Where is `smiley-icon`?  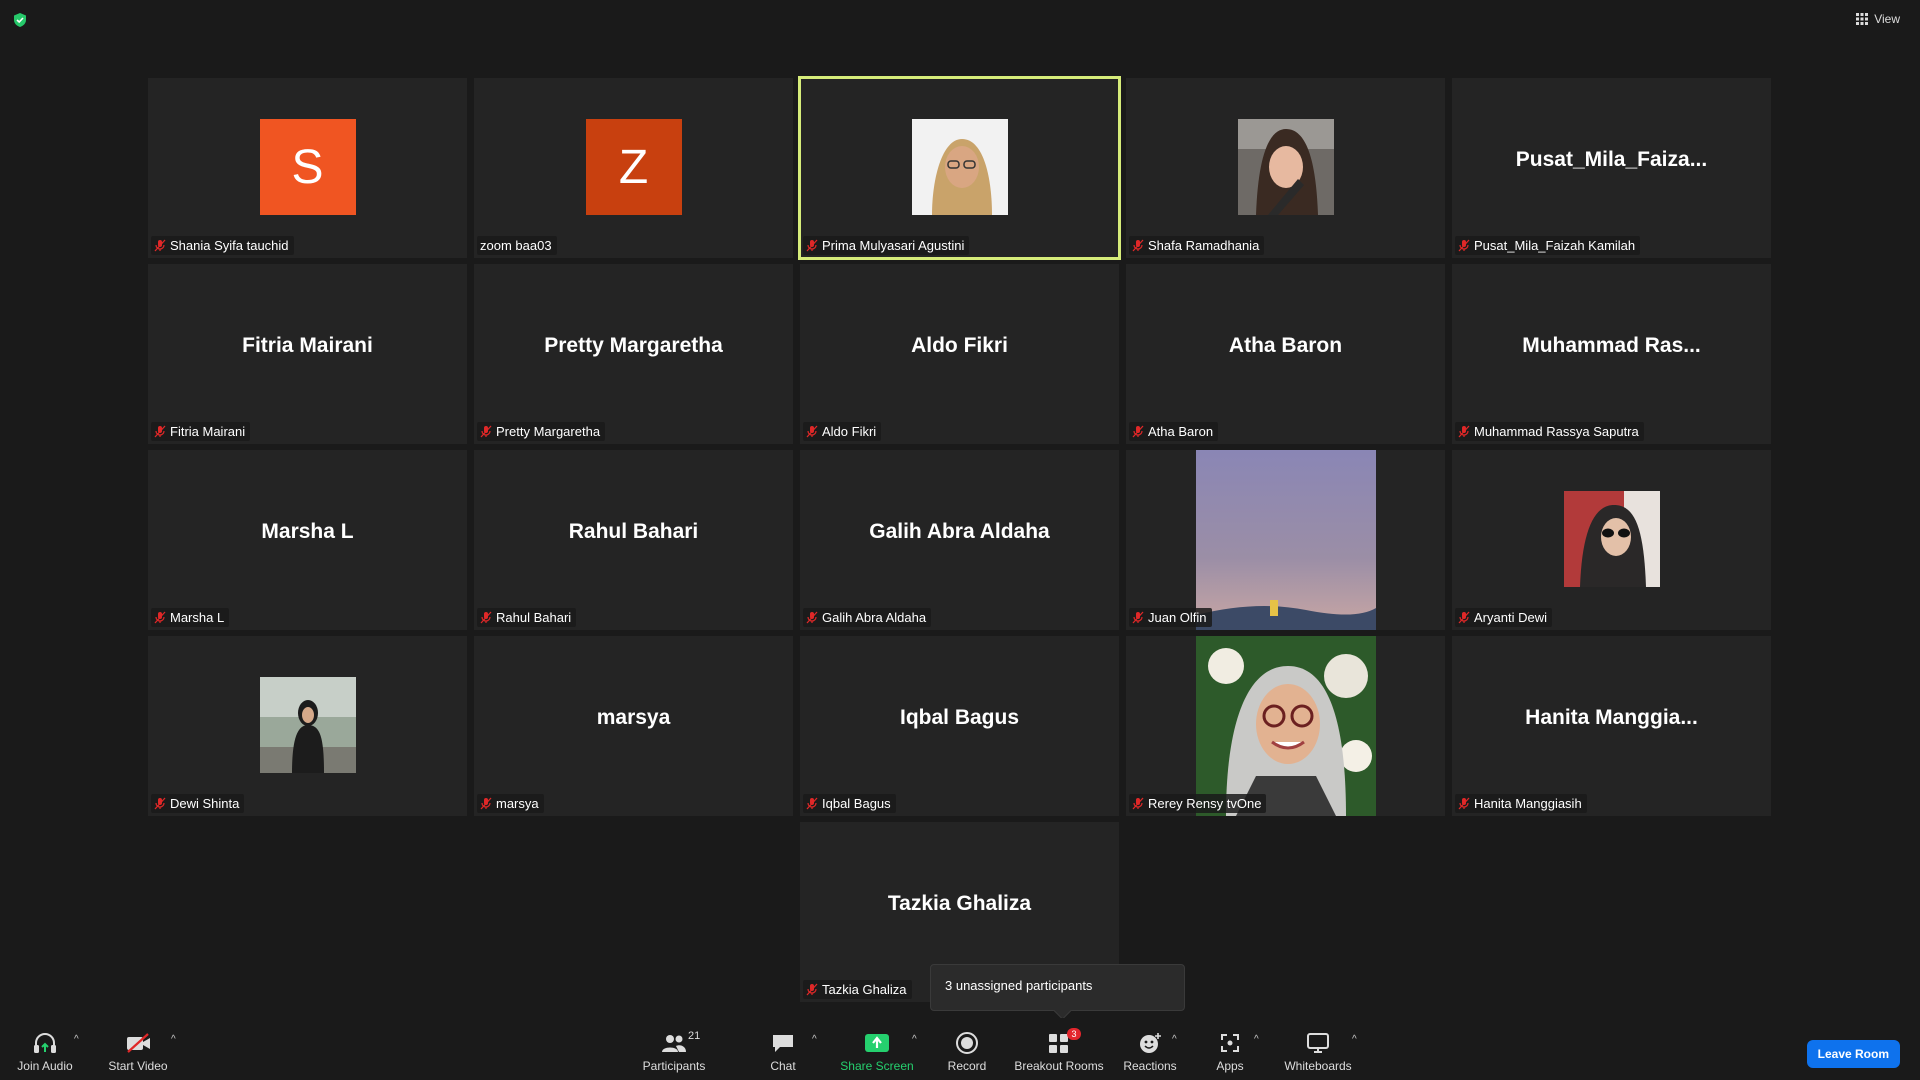 smiley-icon is located at coordinates (1150, 1043).